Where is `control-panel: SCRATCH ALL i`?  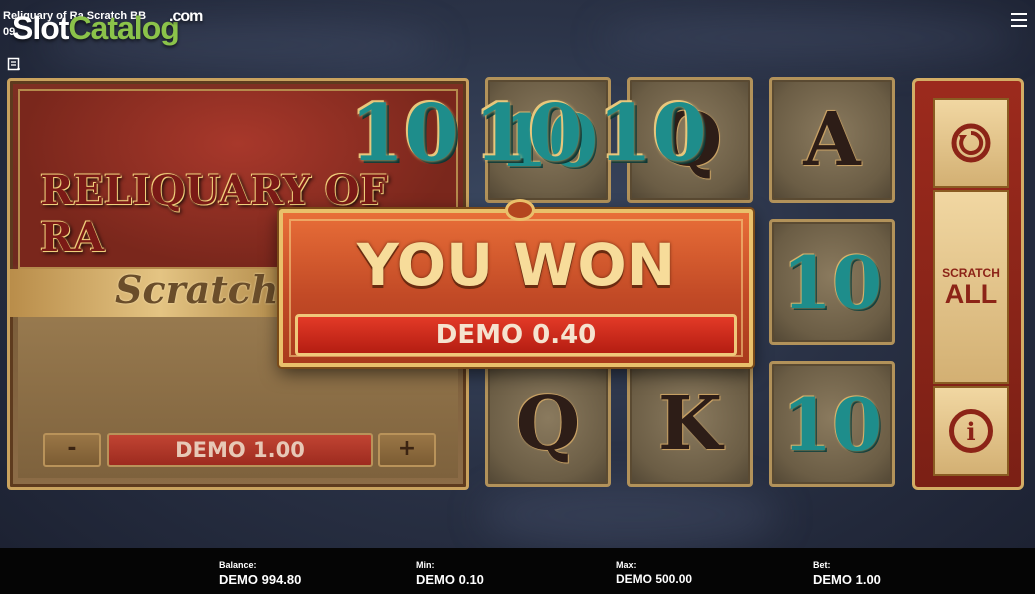
control-panel: SCRATCH ALL i is located at coordinates (968, 284).